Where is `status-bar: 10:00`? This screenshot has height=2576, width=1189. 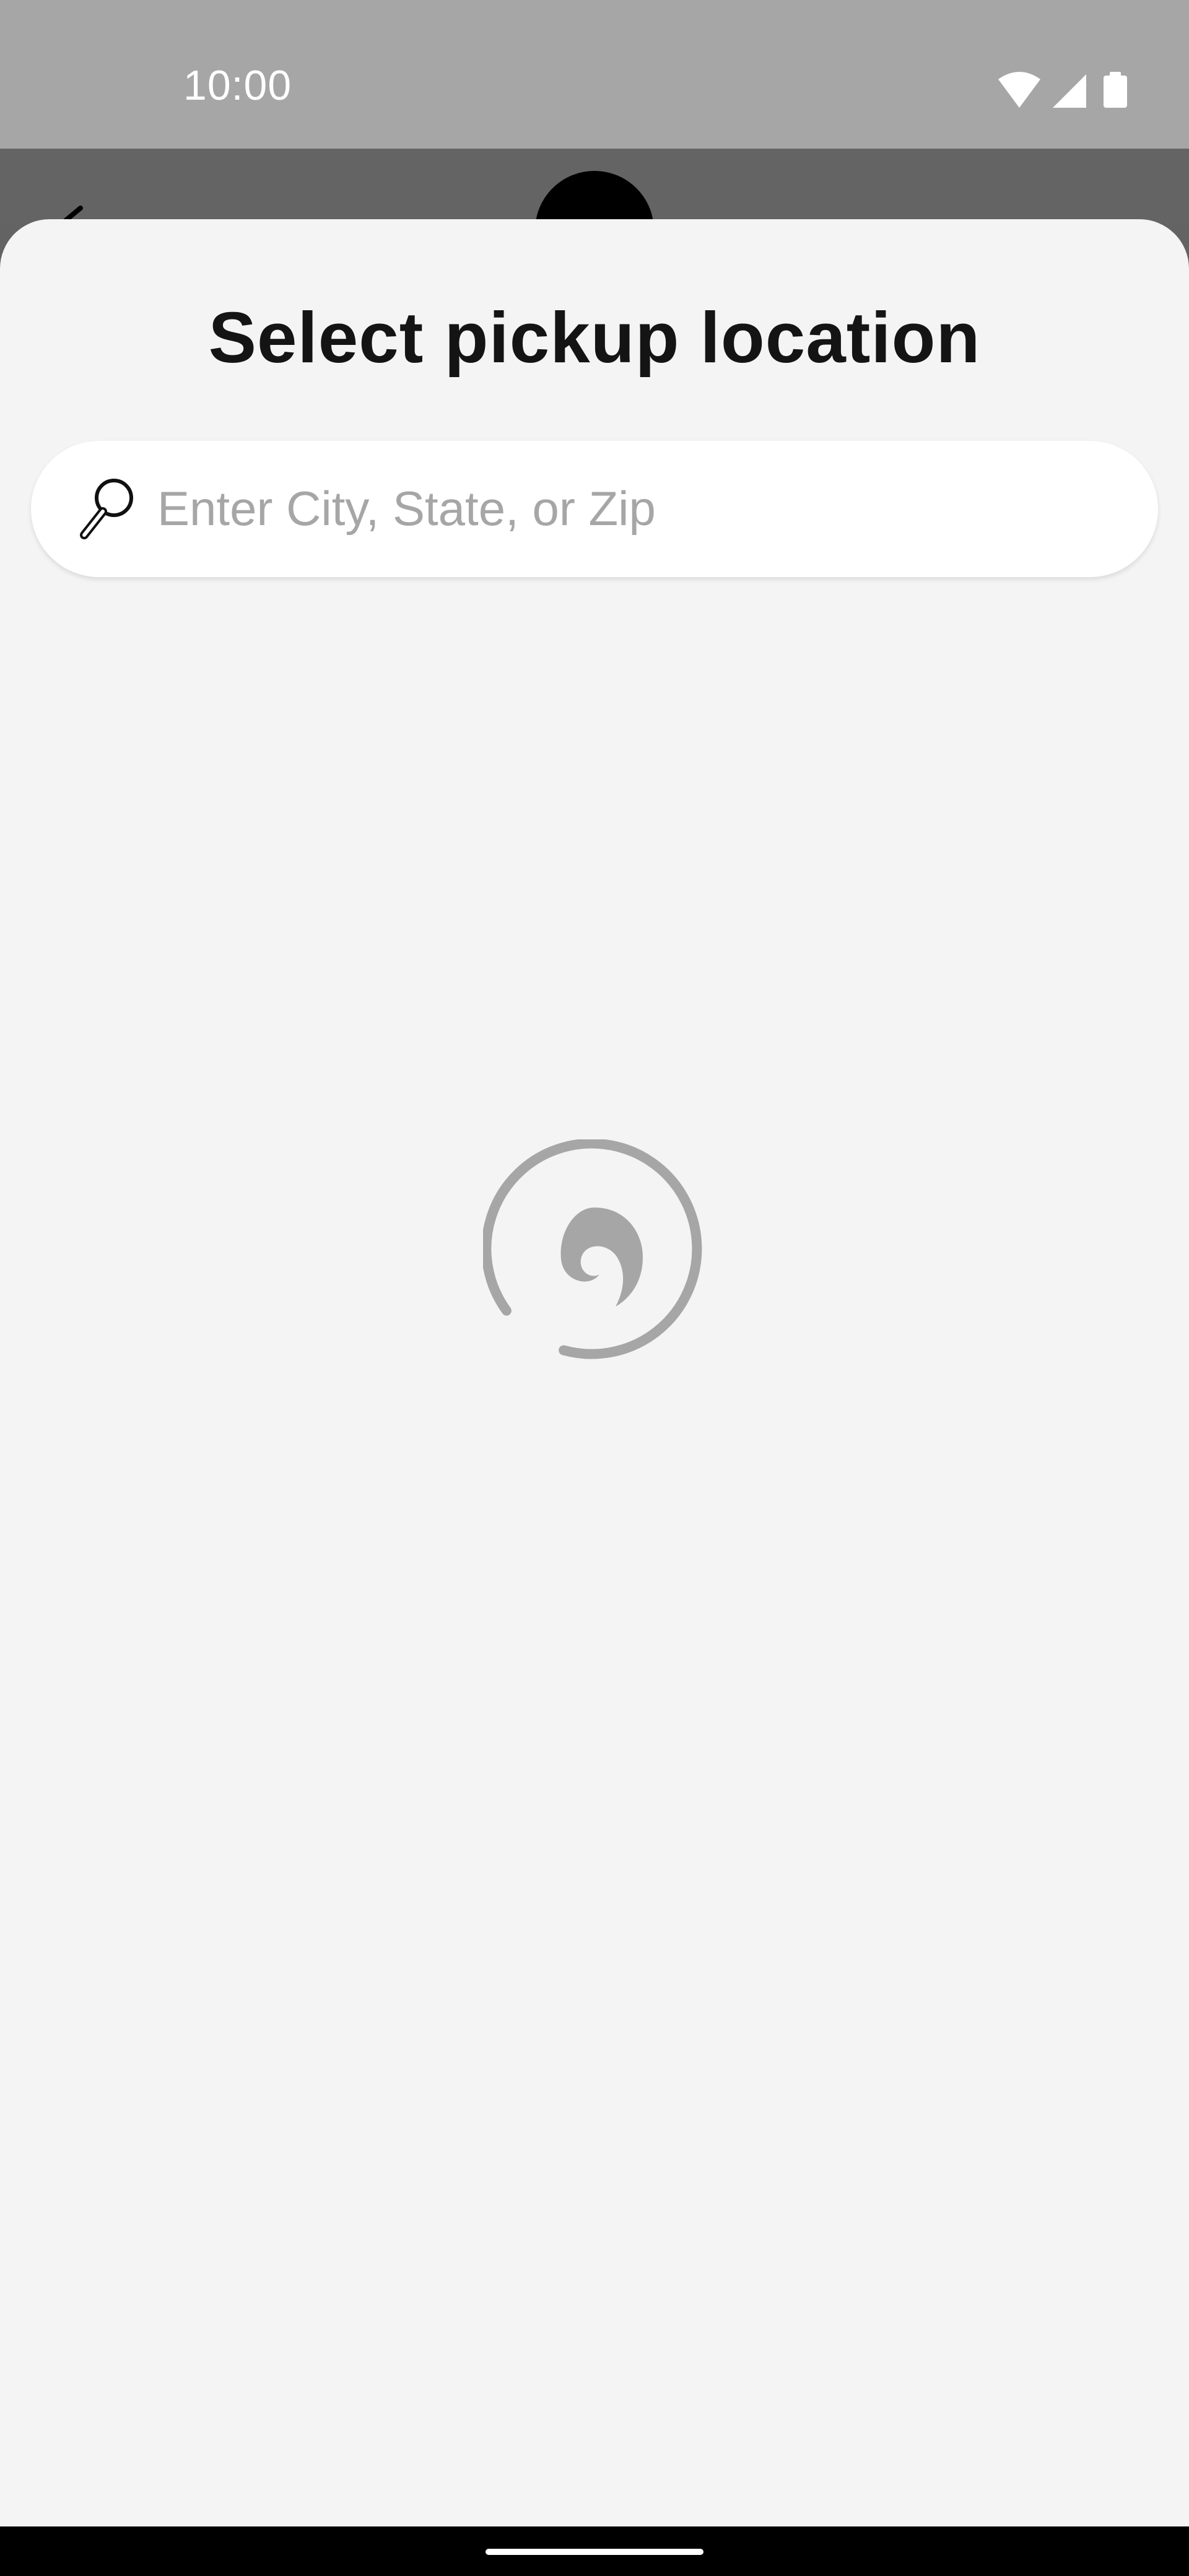 status-bar: 10:00 is located at coordinates (594, 74).